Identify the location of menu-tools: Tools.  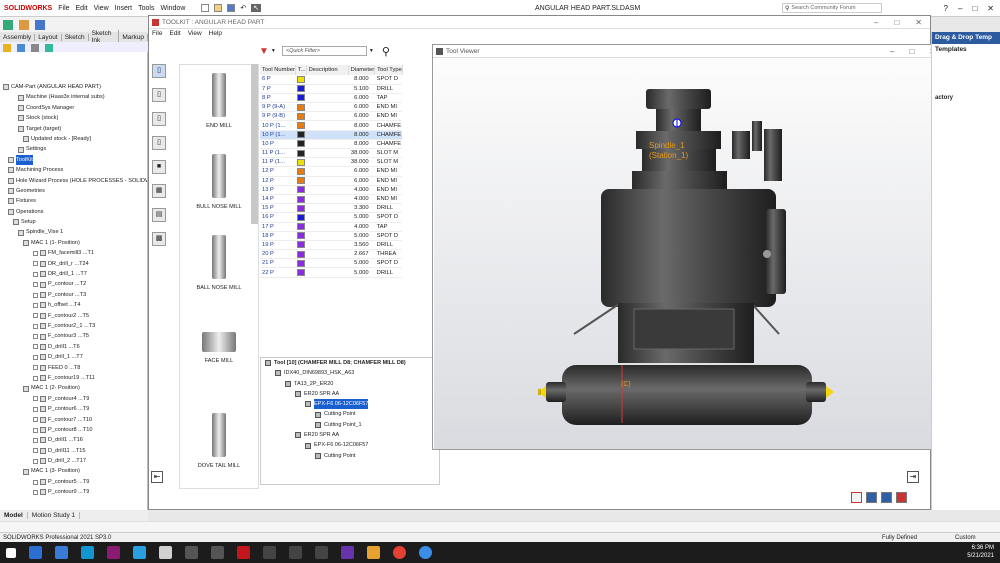
(146, 8).